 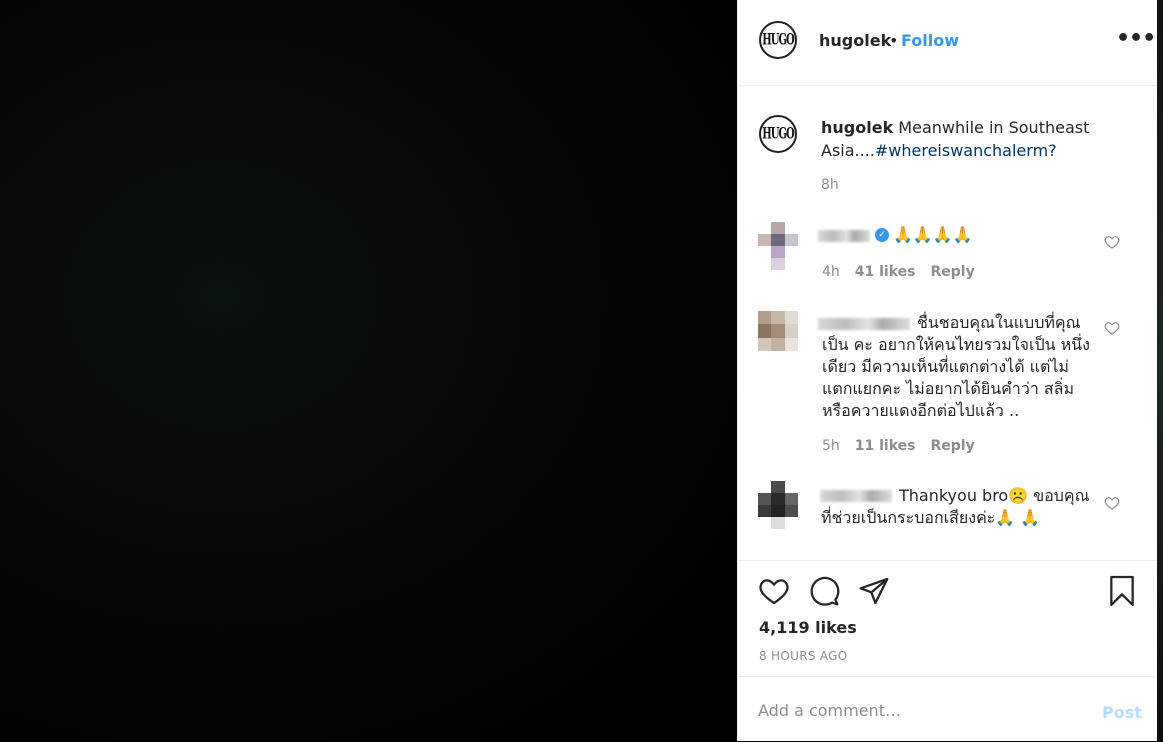 I want to click on post-header: HUGO hugolek • Follow •••, so click(x=947, y=43).